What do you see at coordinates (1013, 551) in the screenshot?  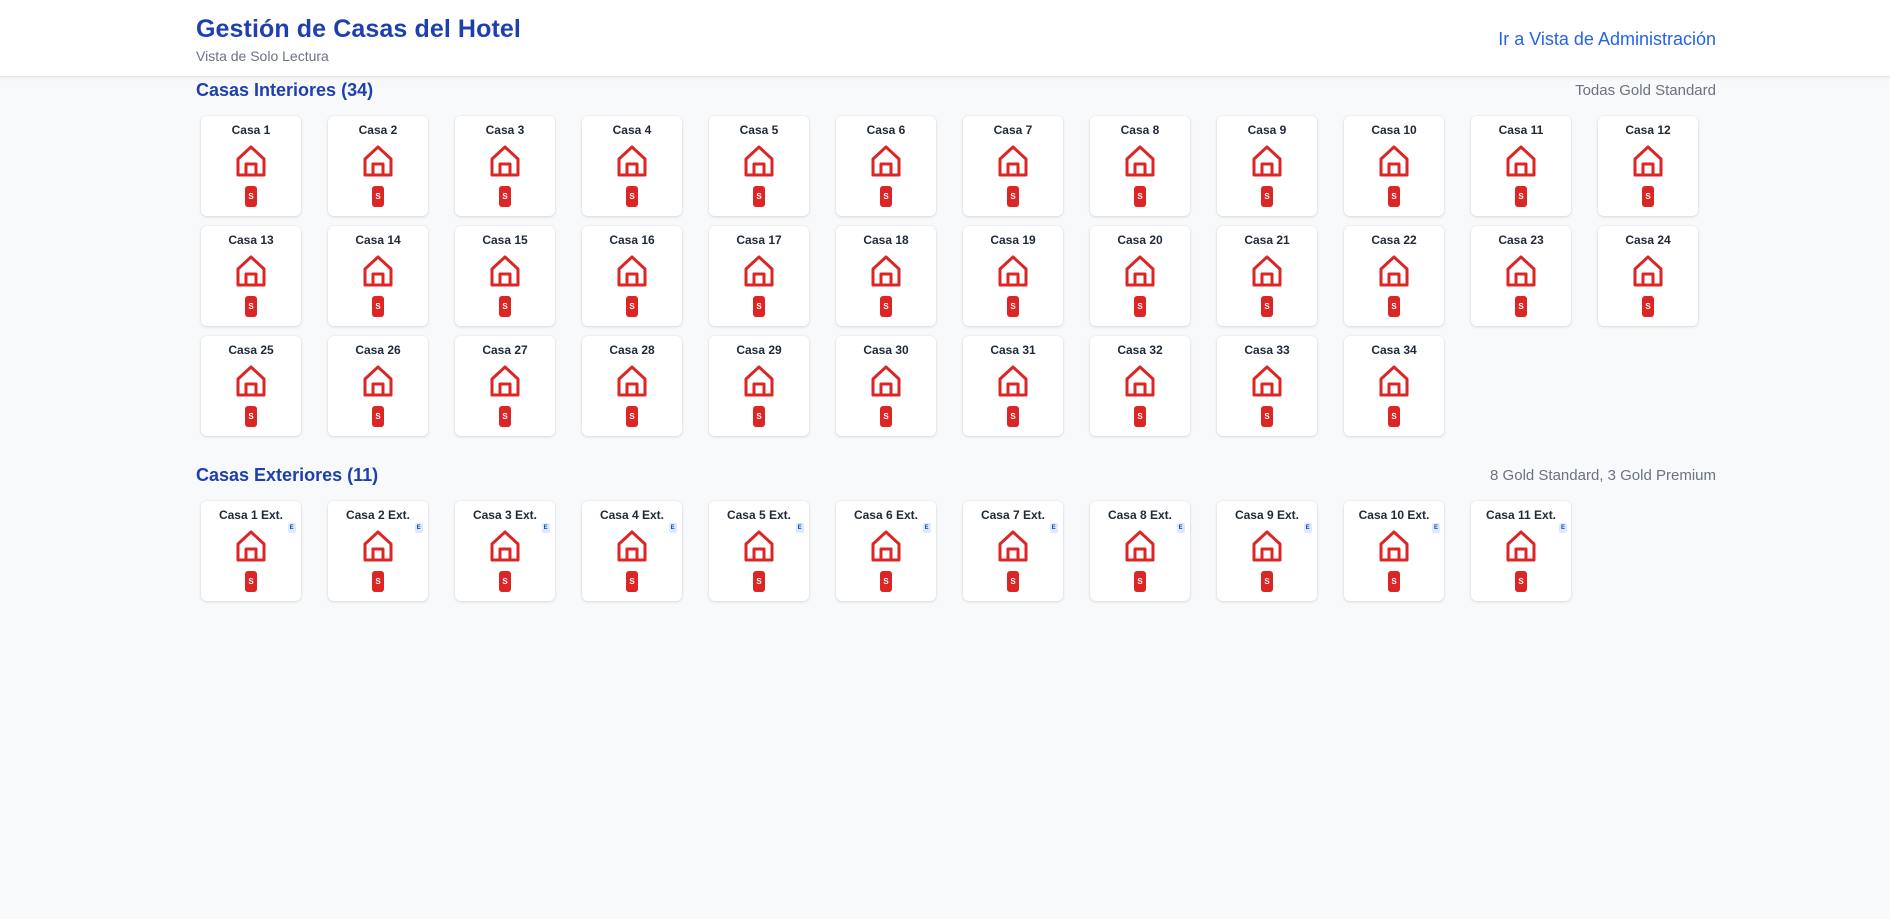 I see `house-card: Casa 7 Ext. S E` at bounding box center [1013, 551].